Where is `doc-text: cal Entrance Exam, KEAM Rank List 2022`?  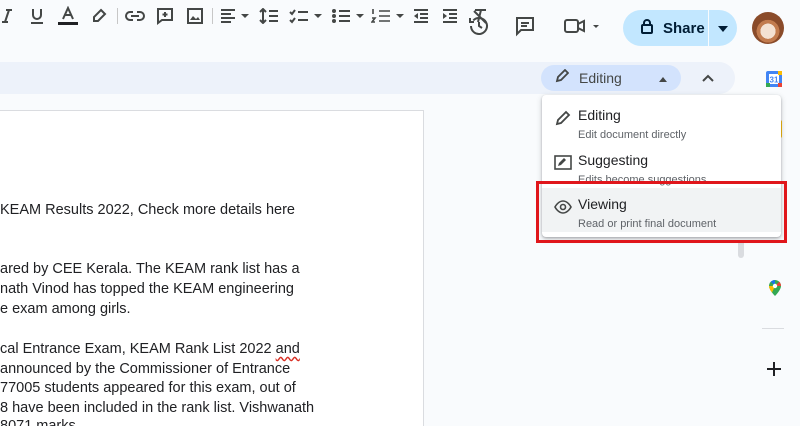
doc-text: cal Entrance Exam, KEAM Rank List 2022 is located at coordinates (136, 349).